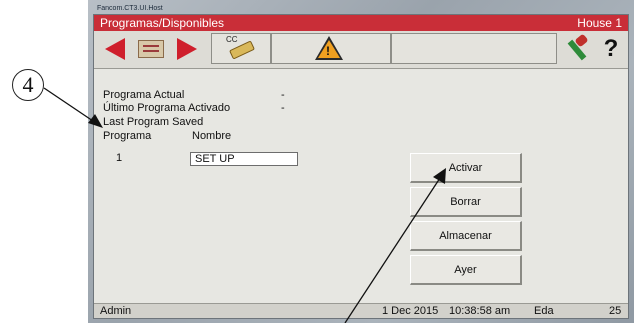  Describe the element at coordinates (95, 121) in the screenshot. I see `callout-arrowhead` at that location.